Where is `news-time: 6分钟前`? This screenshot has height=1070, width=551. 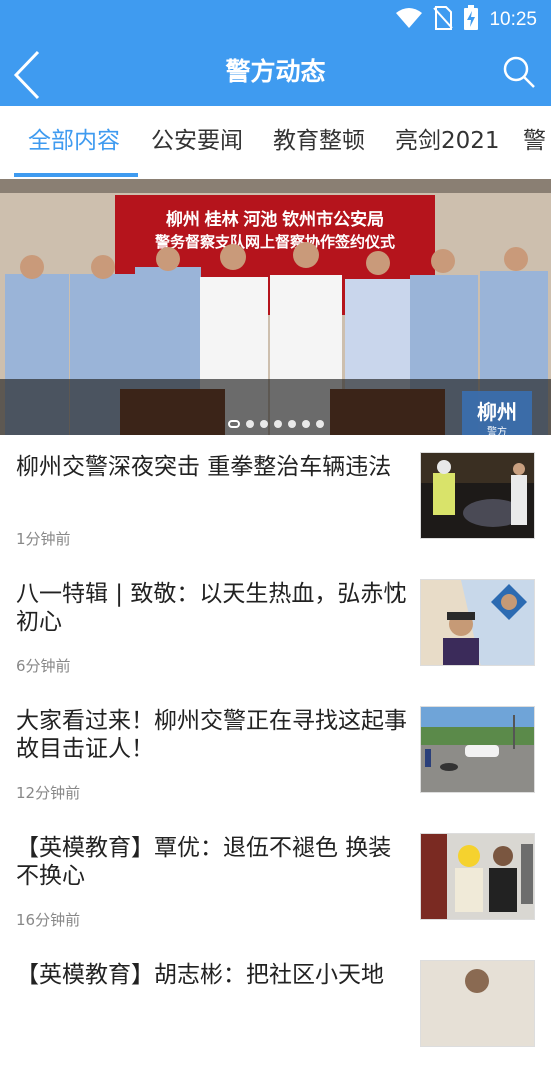 news-time: 6分钟前 is located at coordinates (43, 666).